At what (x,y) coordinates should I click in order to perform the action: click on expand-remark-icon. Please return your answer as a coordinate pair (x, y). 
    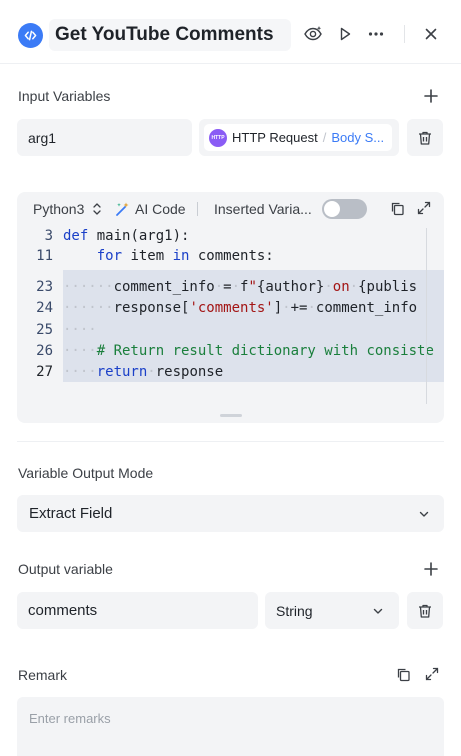
    Looking at the image, I should click on (432, 676).